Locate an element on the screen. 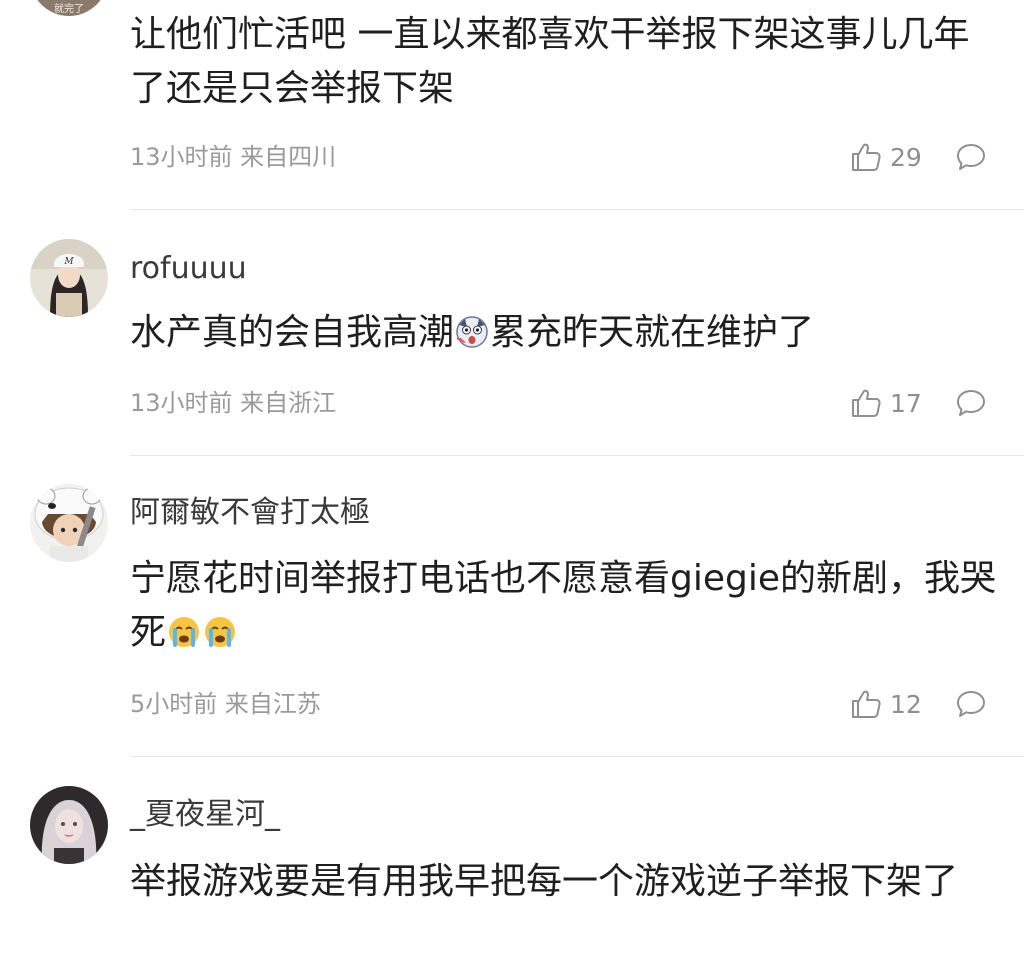 The image size is (1024, 978). comment-text: 让他们忙活吧 一直以来都喜欢干举报下架这事儿几年了还是只会举报下架 is located at coordinates (550, 61).